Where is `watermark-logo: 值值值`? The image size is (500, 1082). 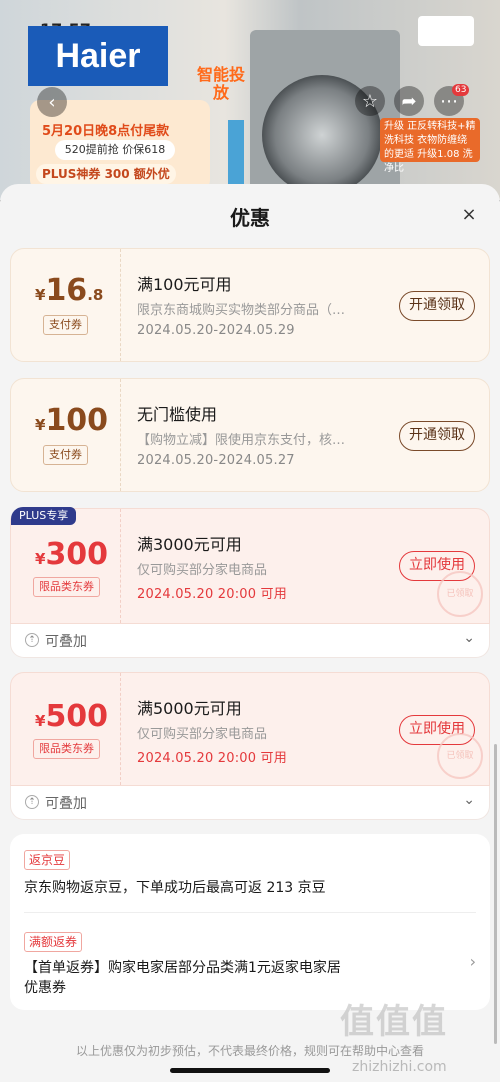 watermark-logo: 值值值 is located at coordinates (394, 1022).